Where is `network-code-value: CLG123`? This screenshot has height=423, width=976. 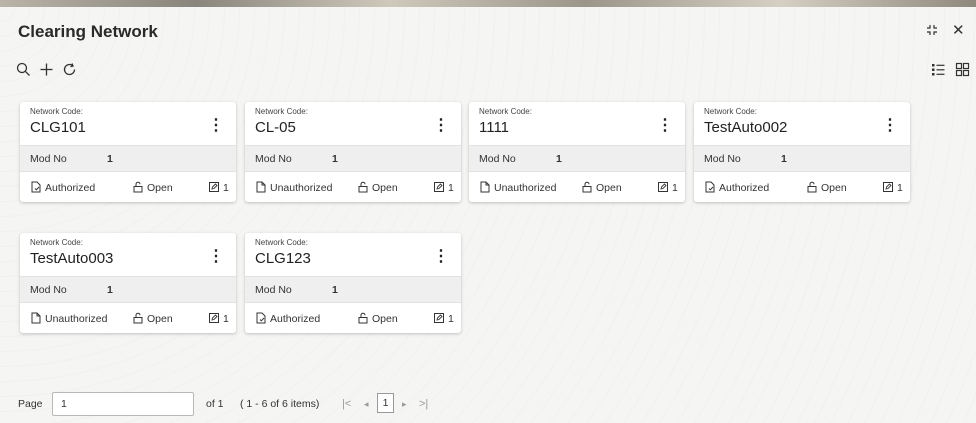
network-code-value: CLG123 is located at coordinates (283, 258).